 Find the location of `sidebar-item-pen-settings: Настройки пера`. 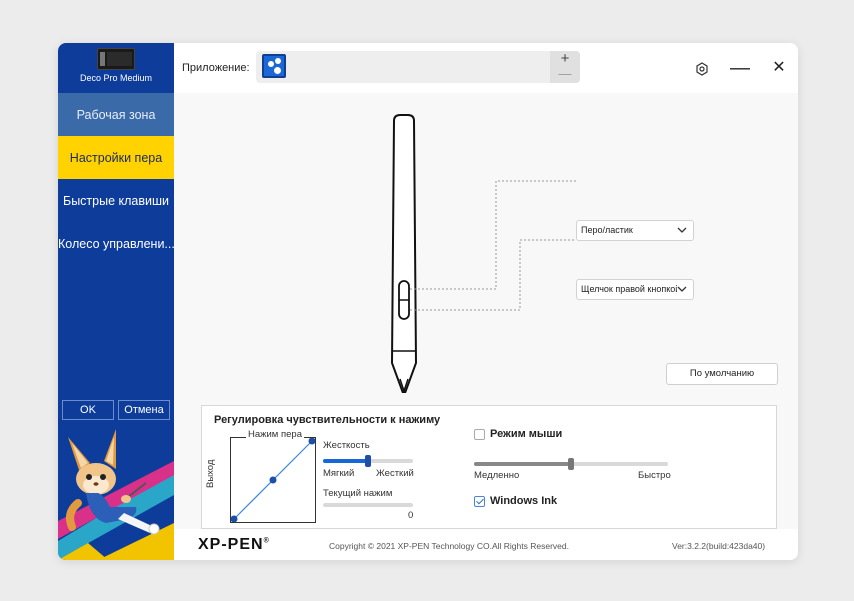

sidebar-item-pen-settings: Настройки пера is located at coordinates (116, 157).